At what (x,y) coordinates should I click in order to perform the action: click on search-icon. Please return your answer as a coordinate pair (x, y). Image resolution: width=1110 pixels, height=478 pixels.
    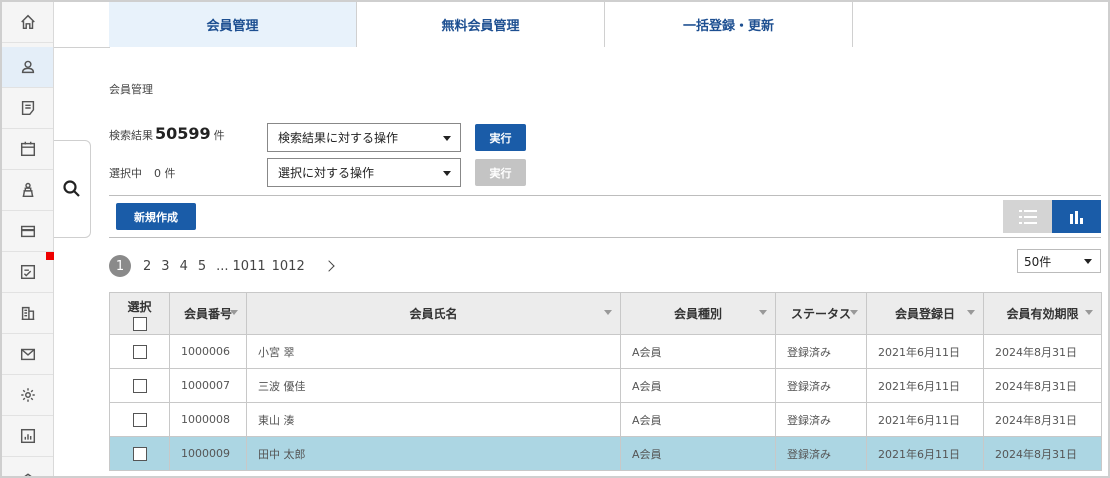
    Looking at the image, I should click on (71, 188).